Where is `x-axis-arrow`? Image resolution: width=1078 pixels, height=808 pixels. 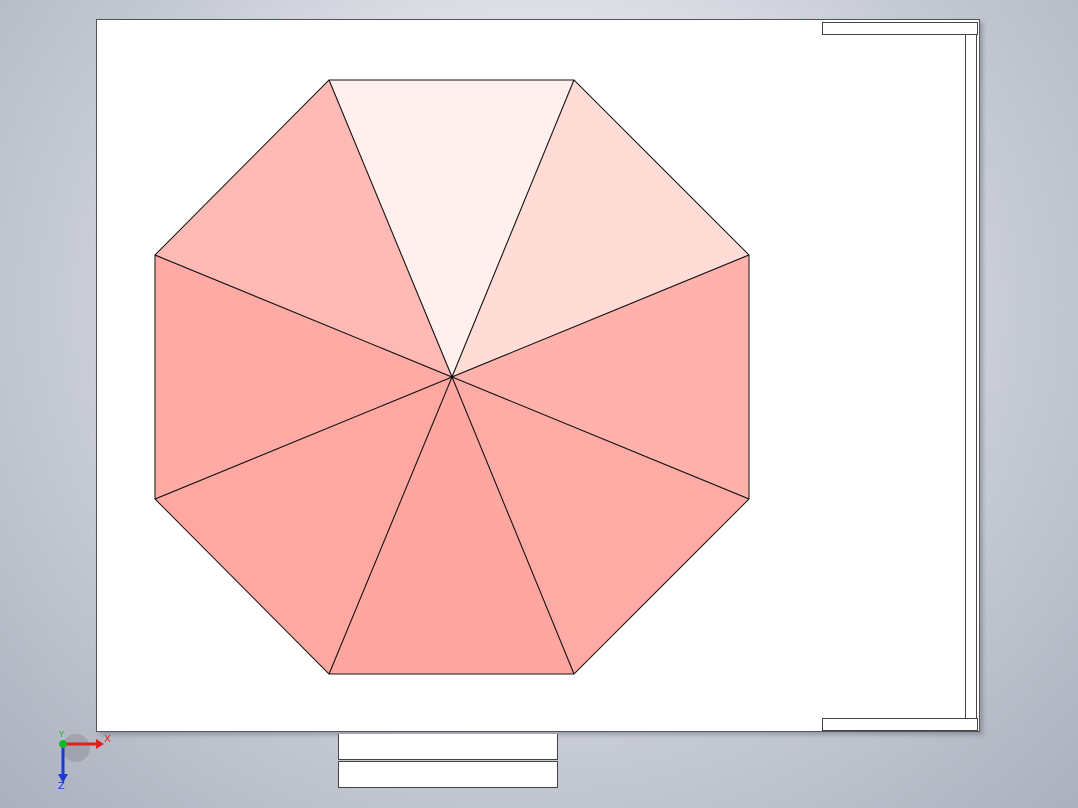
x-axis-arrow is located at coordinates (100, 744).